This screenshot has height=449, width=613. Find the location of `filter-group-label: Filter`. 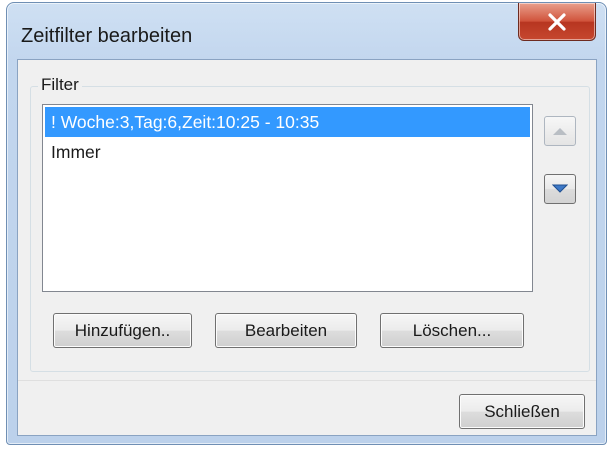

filter-group-label: Filter is located at coordinates (60, 85).